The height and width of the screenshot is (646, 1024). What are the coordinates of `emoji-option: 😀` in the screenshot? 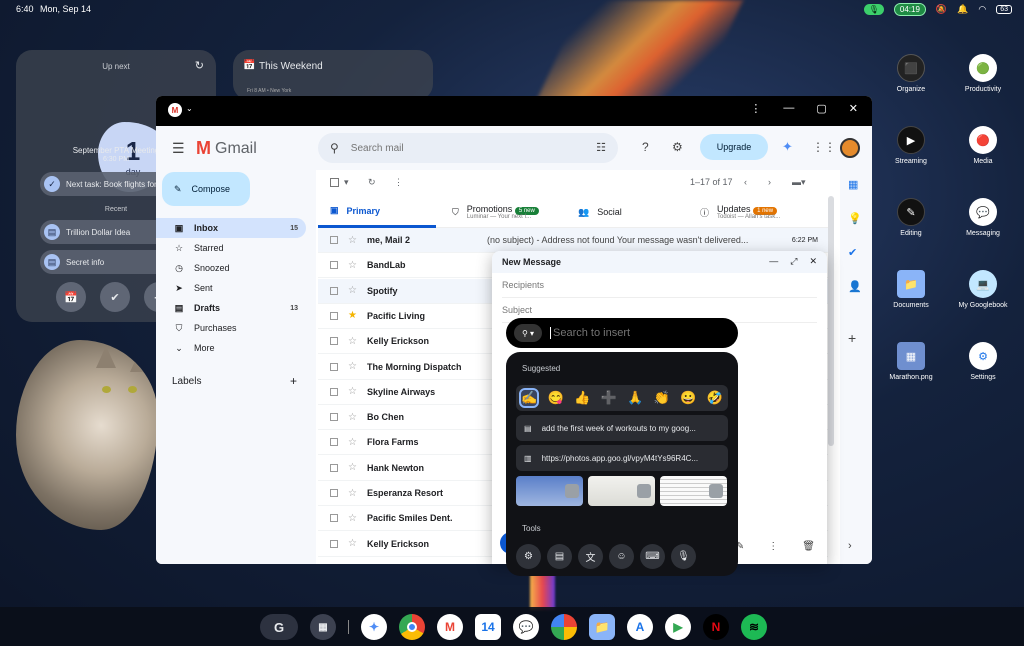 It's located at (688, 398).